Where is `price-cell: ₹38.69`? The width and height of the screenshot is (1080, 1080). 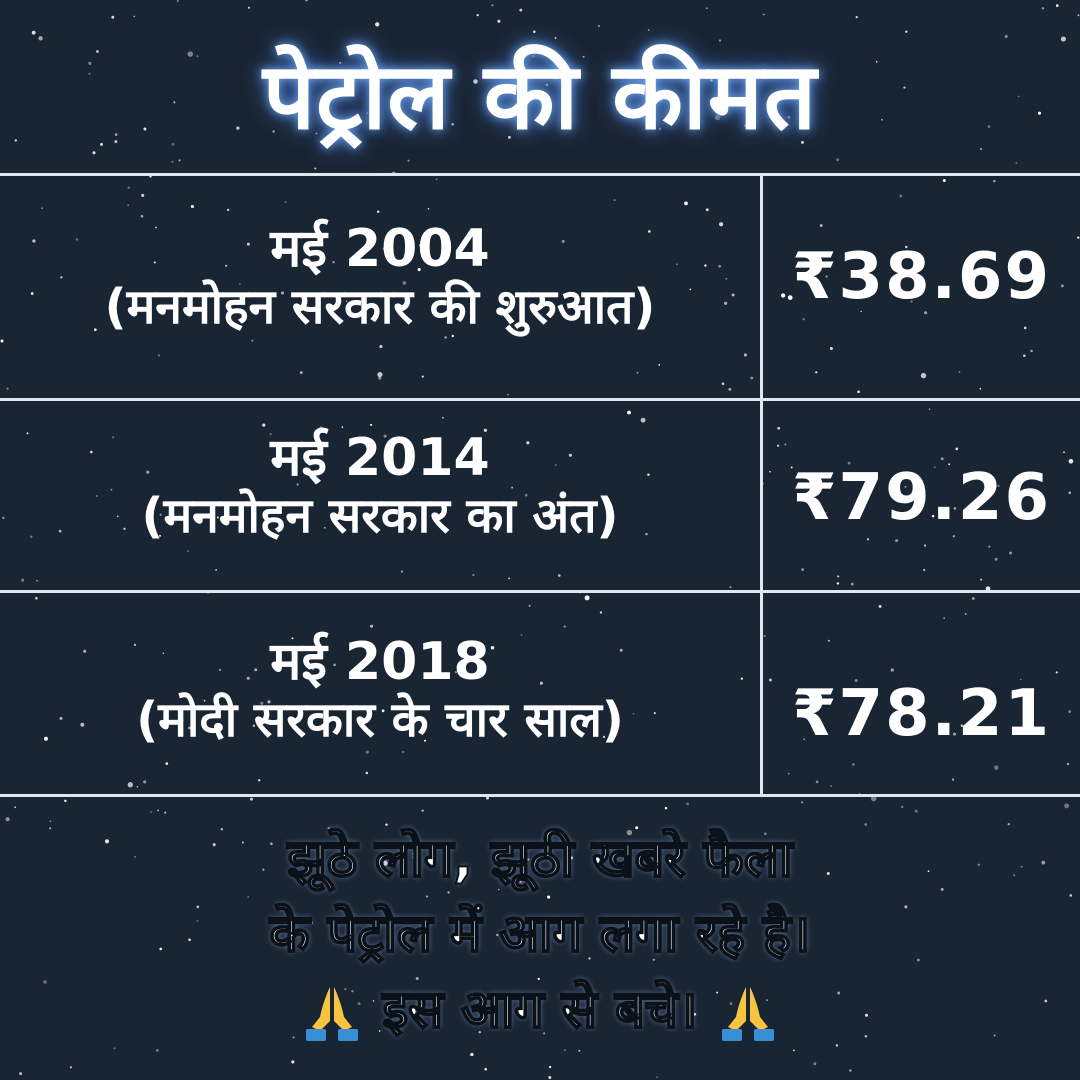 price-cell: ₹38.69 is located at coordinates (921, 277).